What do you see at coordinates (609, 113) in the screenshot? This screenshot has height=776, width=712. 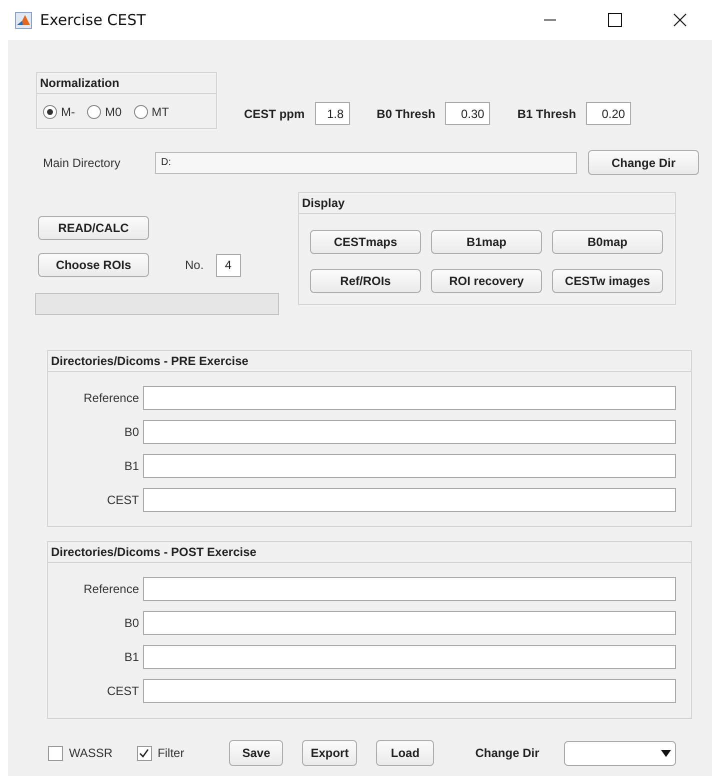 I see `parameter-field: 0.20` at bounding box center [609, 113].